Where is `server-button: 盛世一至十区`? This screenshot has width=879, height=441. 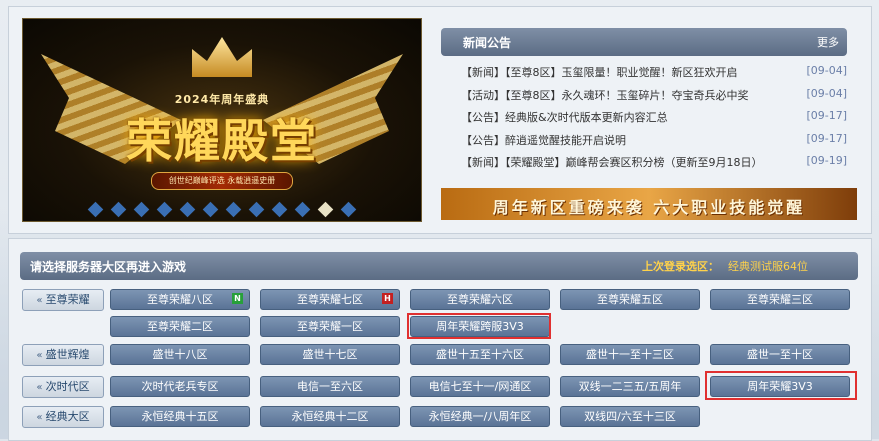 server-button: 盛世一至十区 is located at coordinates (780, 354).